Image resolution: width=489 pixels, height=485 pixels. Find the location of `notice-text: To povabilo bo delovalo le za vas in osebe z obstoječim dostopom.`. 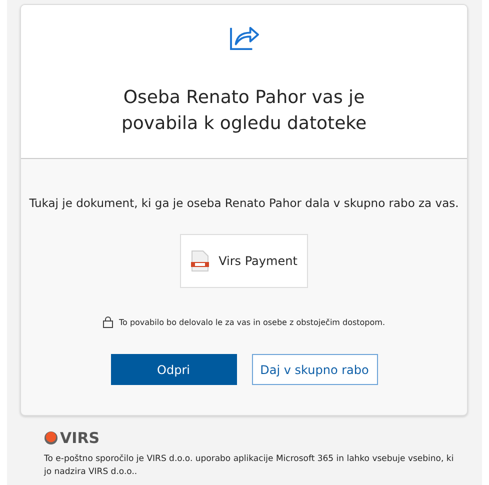

notice-text: To povabilo bo delovalo le za vas in osebe z obstoječim dostopom. is located at coordinates (251, 322).